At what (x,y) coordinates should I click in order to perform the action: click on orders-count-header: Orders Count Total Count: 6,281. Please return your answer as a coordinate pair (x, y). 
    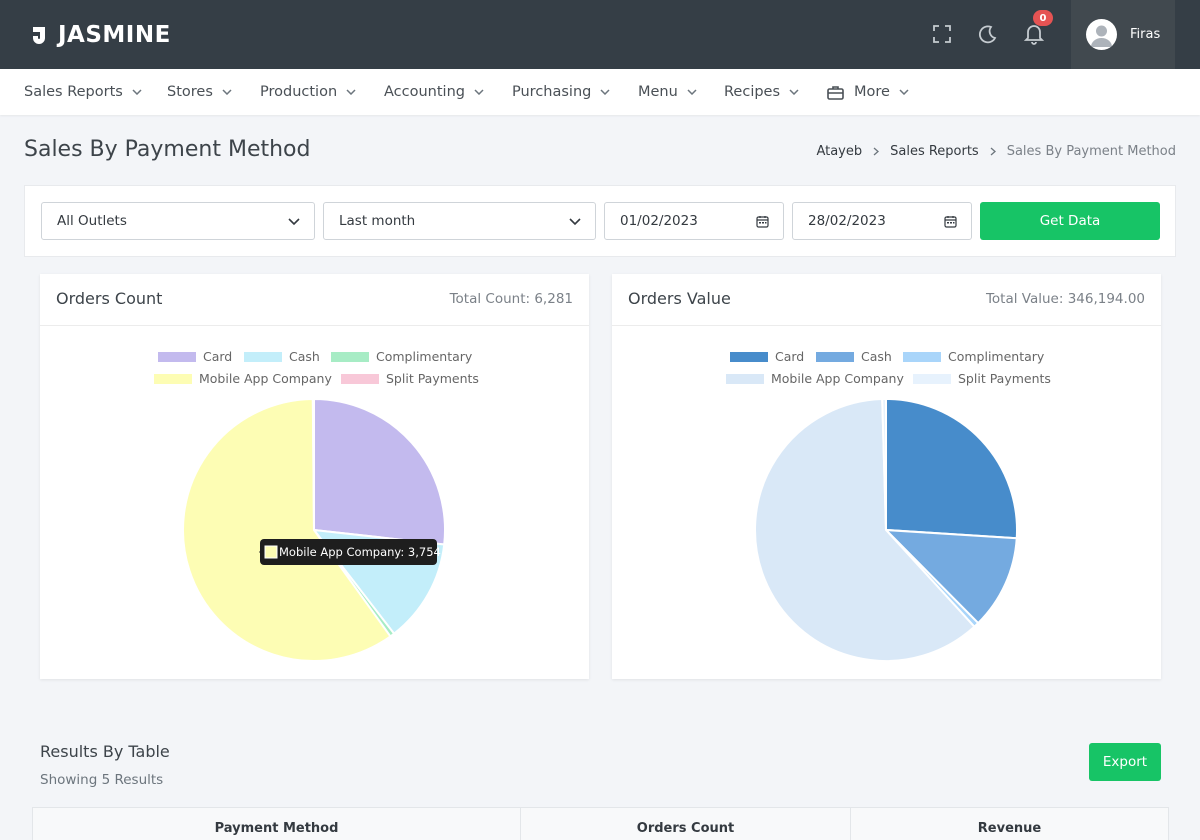
    Looking at the image, I should click on (314, 300).